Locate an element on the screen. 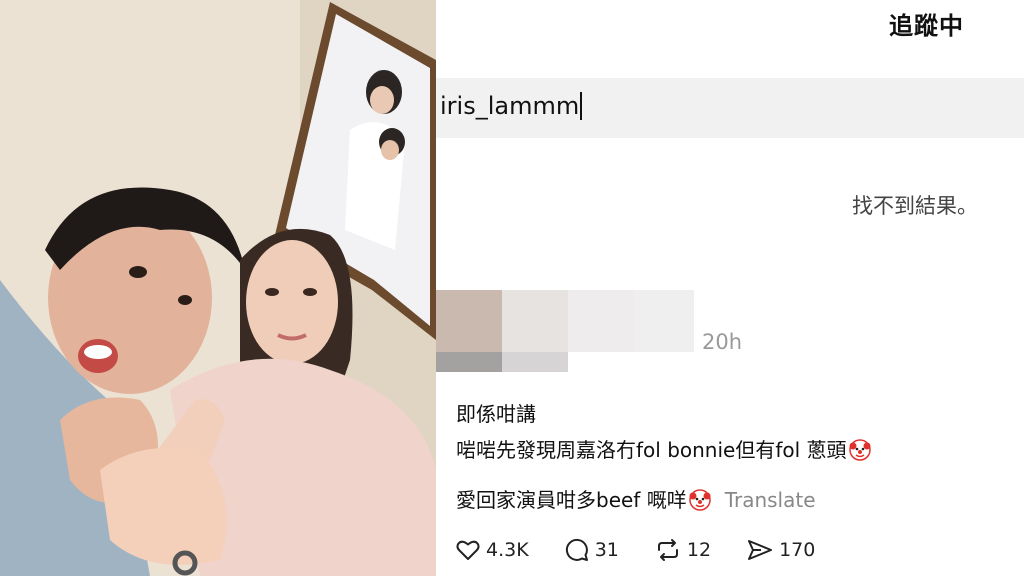 This screenshot has width=1024, height=576. comment-bubble-icon is located at coordinates (576, 549).